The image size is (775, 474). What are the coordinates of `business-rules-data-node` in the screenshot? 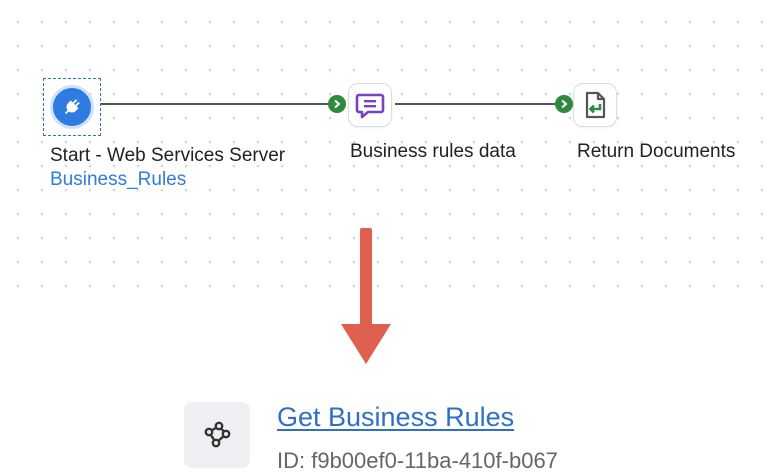 It's located at (370, 105).